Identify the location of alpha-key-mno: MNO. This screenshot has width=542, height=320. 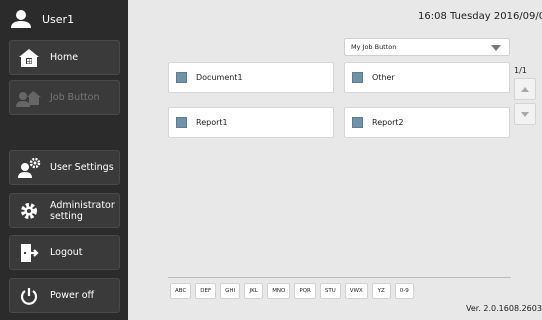
(279, 291).